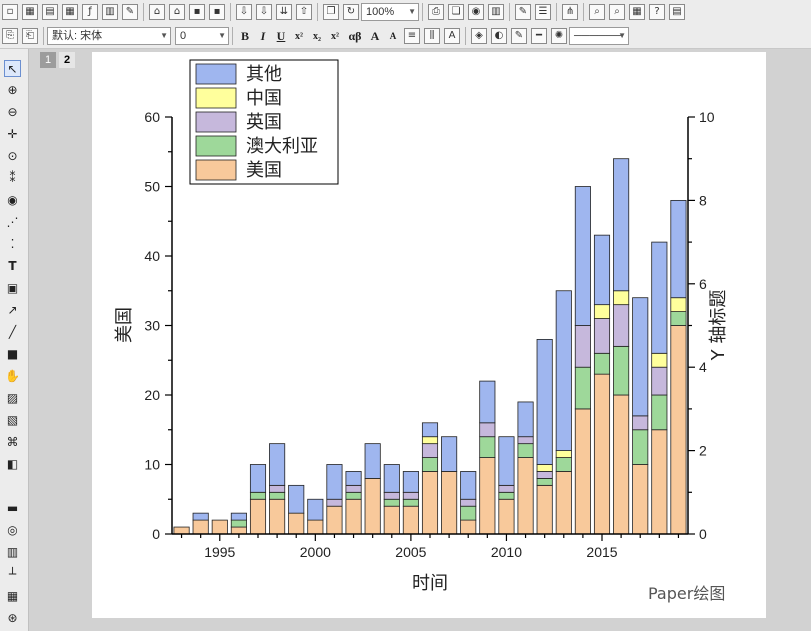 The width and height of the screenshot is (811, 631). I want to click on increase-font-button: A, so click(375, 36).